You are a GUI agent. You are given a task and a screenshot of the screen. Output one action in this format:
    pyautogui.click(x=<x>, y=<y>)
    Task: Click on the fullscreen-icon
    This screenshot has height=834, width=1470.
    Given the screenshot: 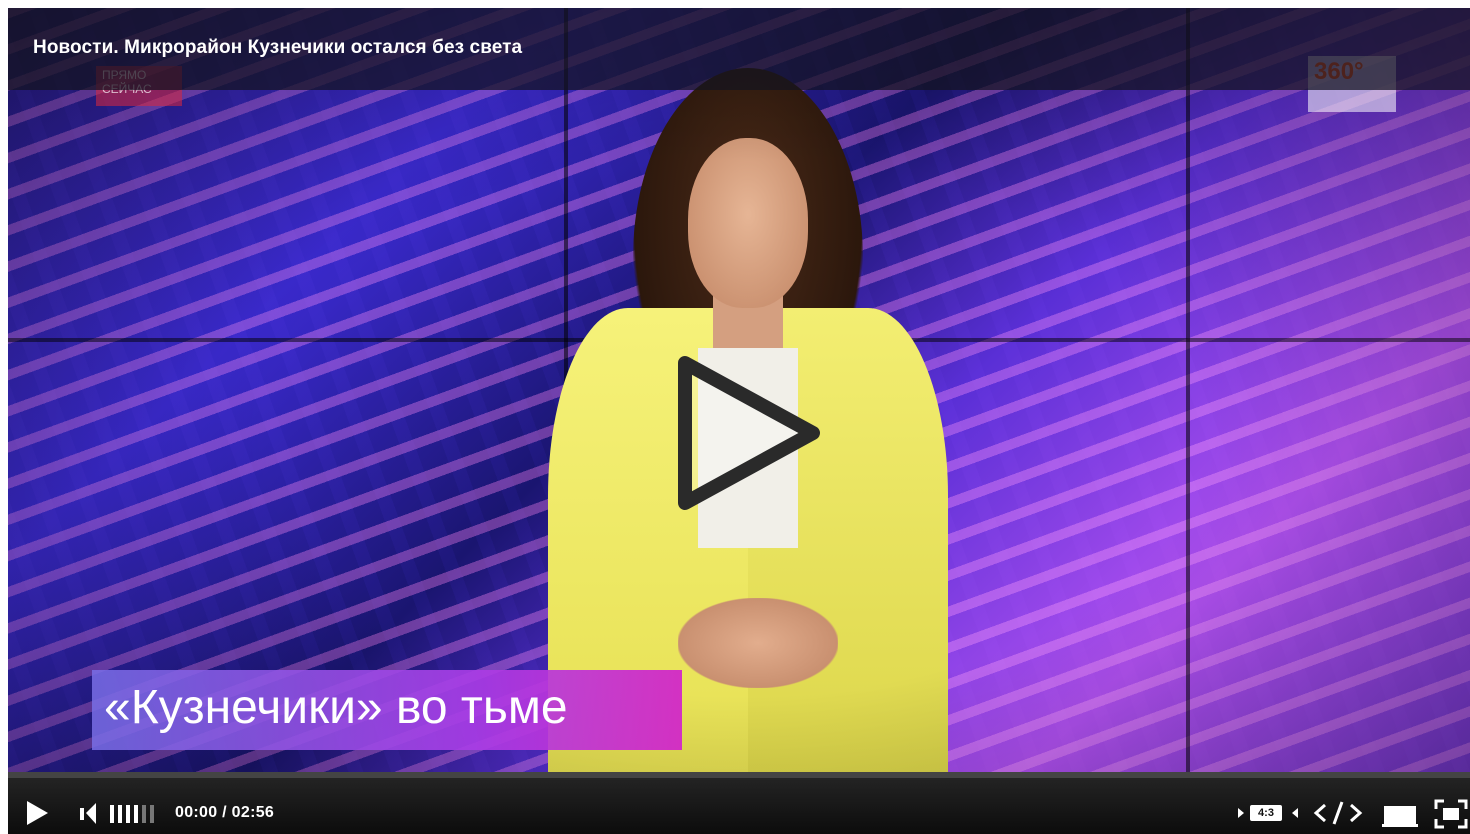 What is the action you would take?
    pyautogui.click(x=1451, y=814)
    